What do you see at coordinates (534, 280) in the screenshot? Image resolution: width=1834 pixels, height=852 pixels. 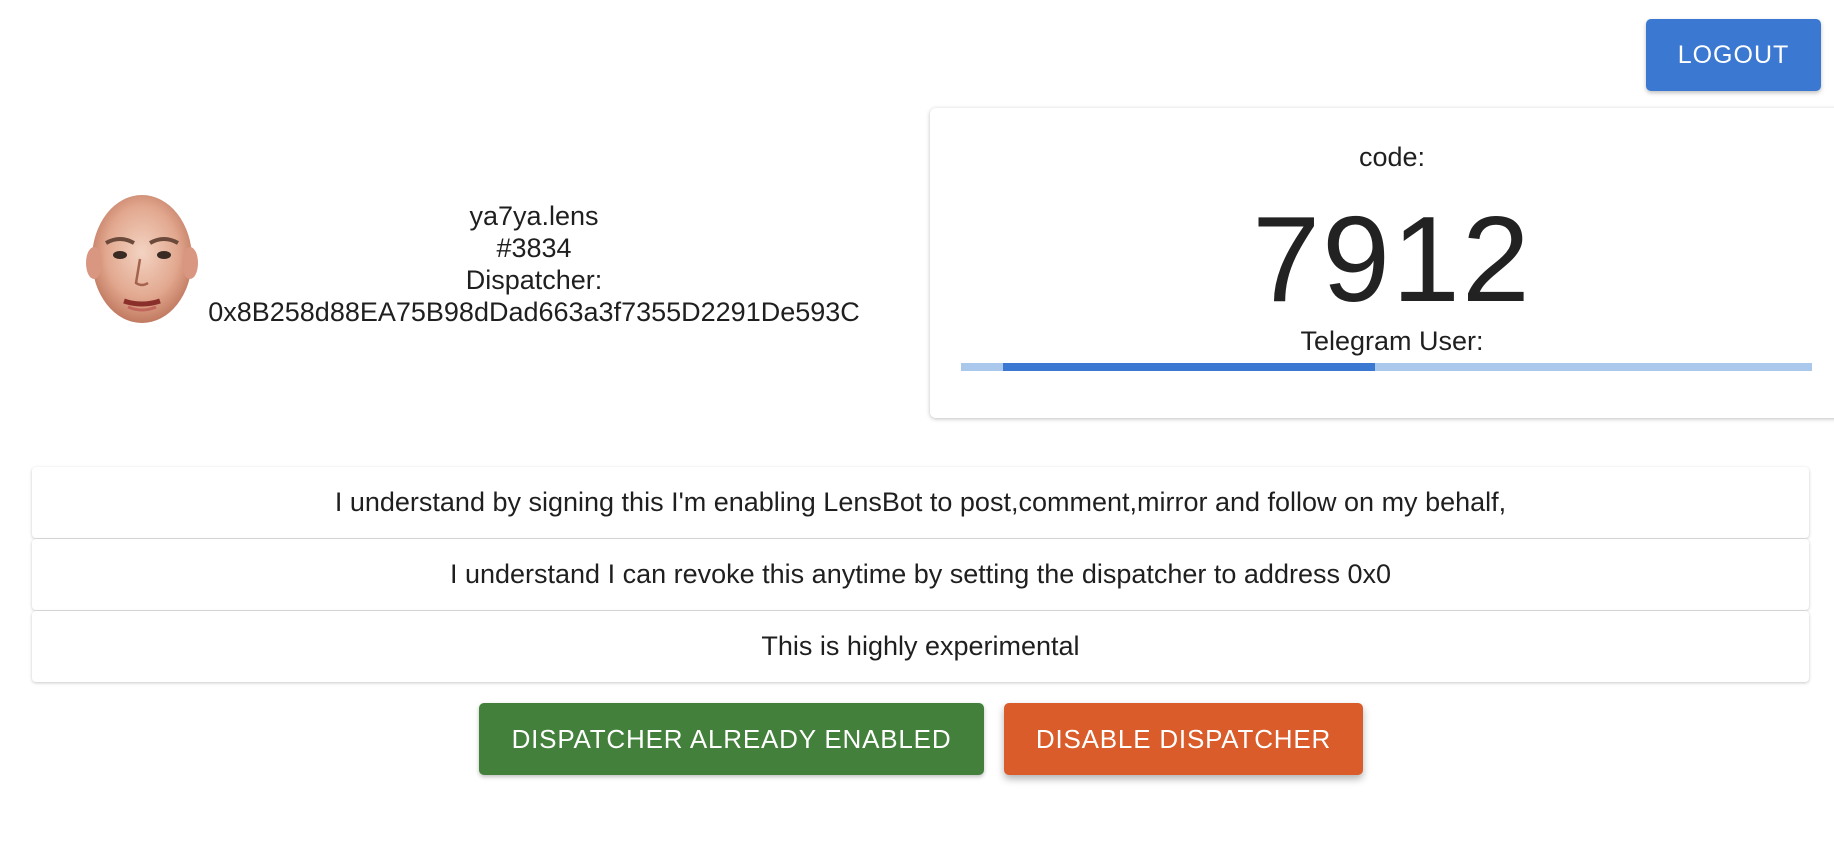 I see `dispatcher-label: Dispatcher:` at bounding box center [534, 280].